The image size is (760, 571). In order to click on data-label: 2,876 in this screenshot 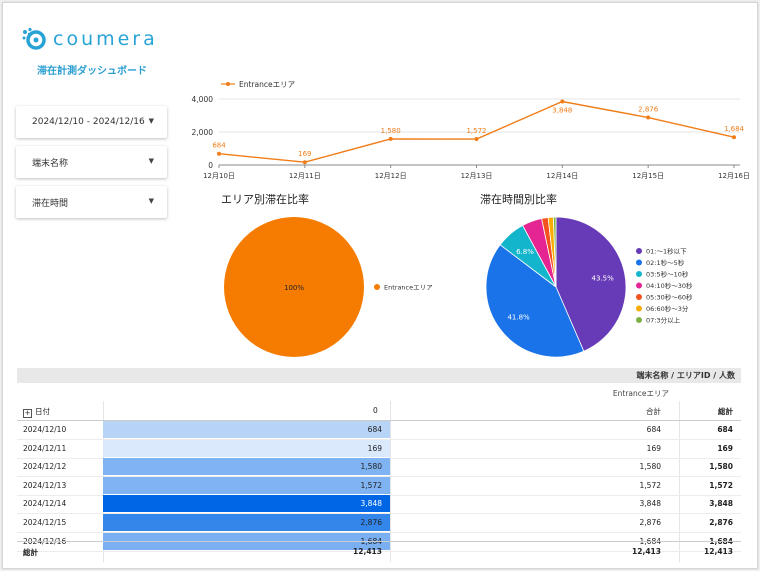, I will do `click(648, 110)`.